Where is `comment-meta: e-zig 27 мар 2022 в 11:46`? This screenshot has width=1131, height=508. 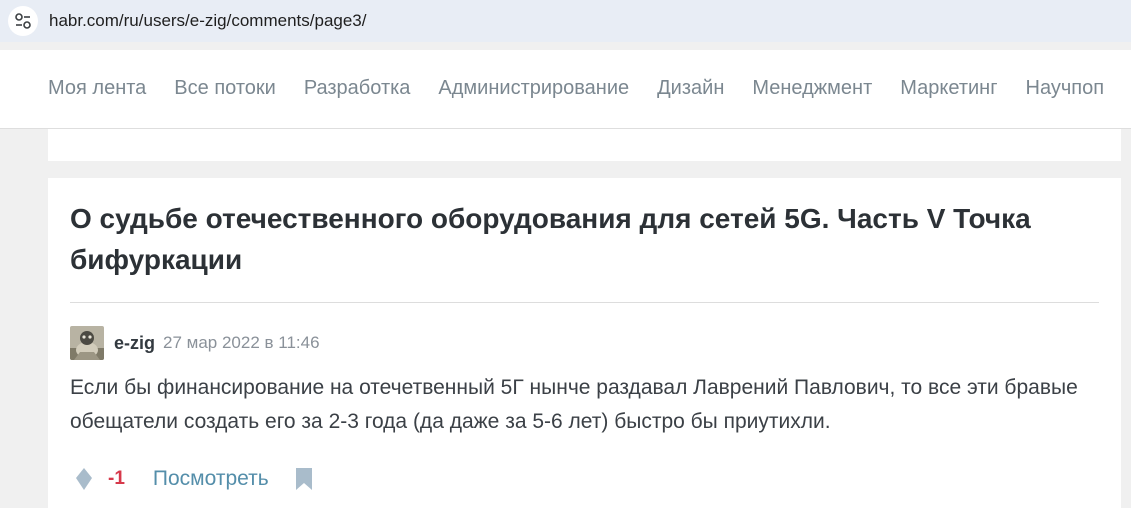
comment-meta: e-zig 27 мар 2022 в 11:46 is located at coordinates (195, 343).